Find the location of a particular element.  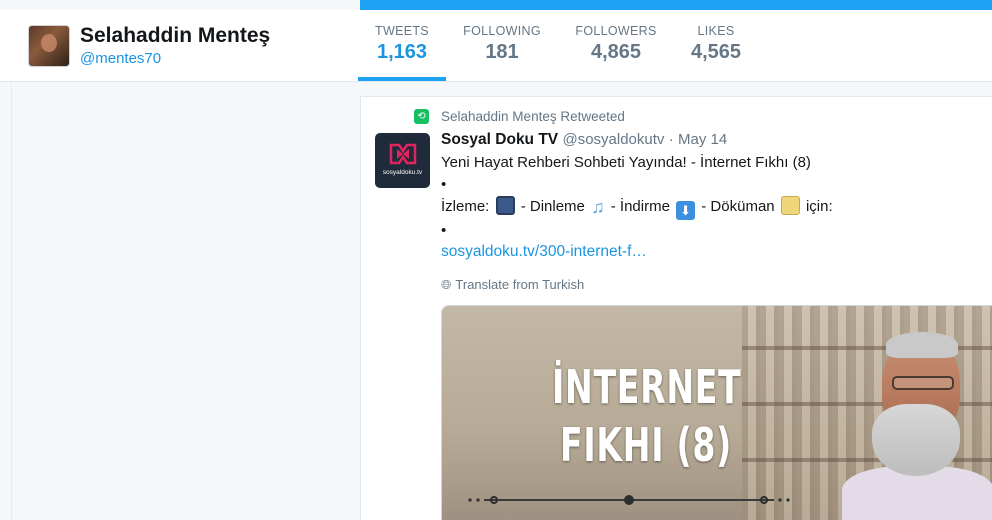

profile-handle: @mentes70 is located at coordinates (120, 58).